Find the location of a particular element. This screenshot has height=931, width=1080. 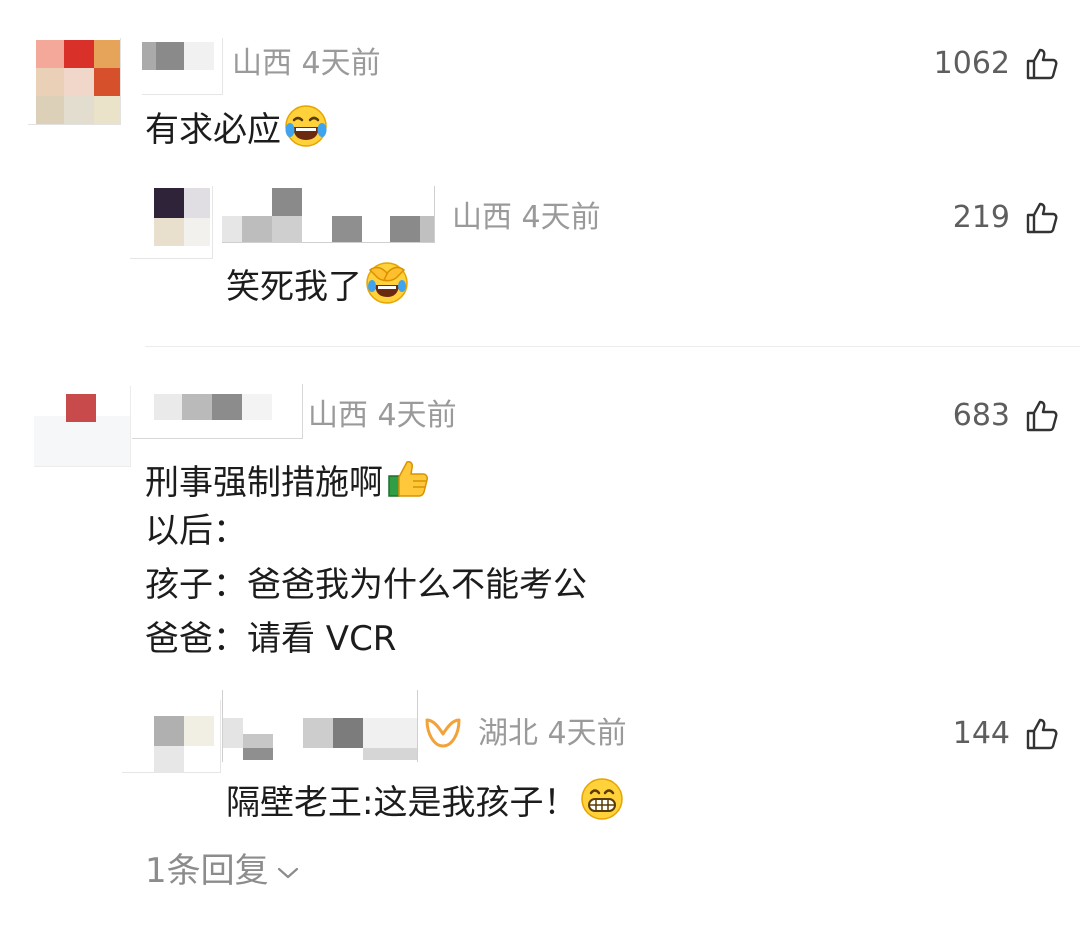

grinning-emoji is located at coordinates (602, 799).